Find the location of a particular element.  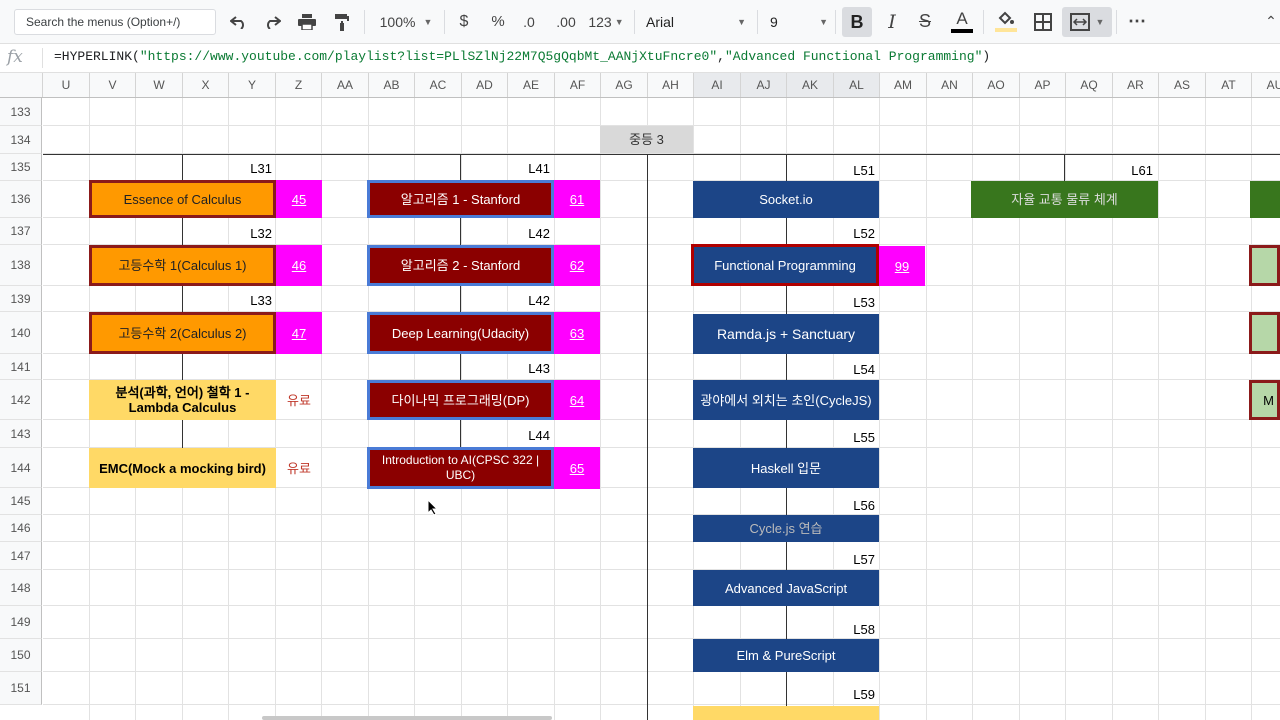

column-header: AP is located at coordinates (1043, 85).